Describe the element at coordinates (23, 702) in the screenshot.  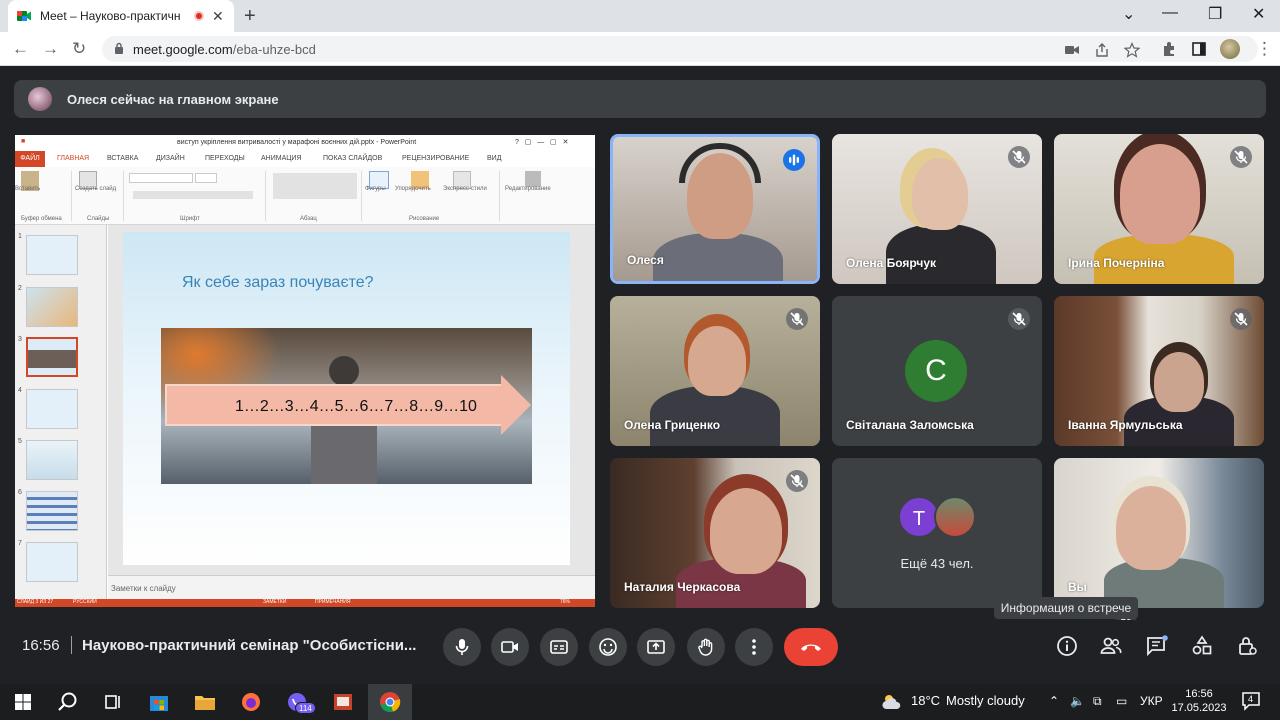
I see `windows-start-icon` at that location.